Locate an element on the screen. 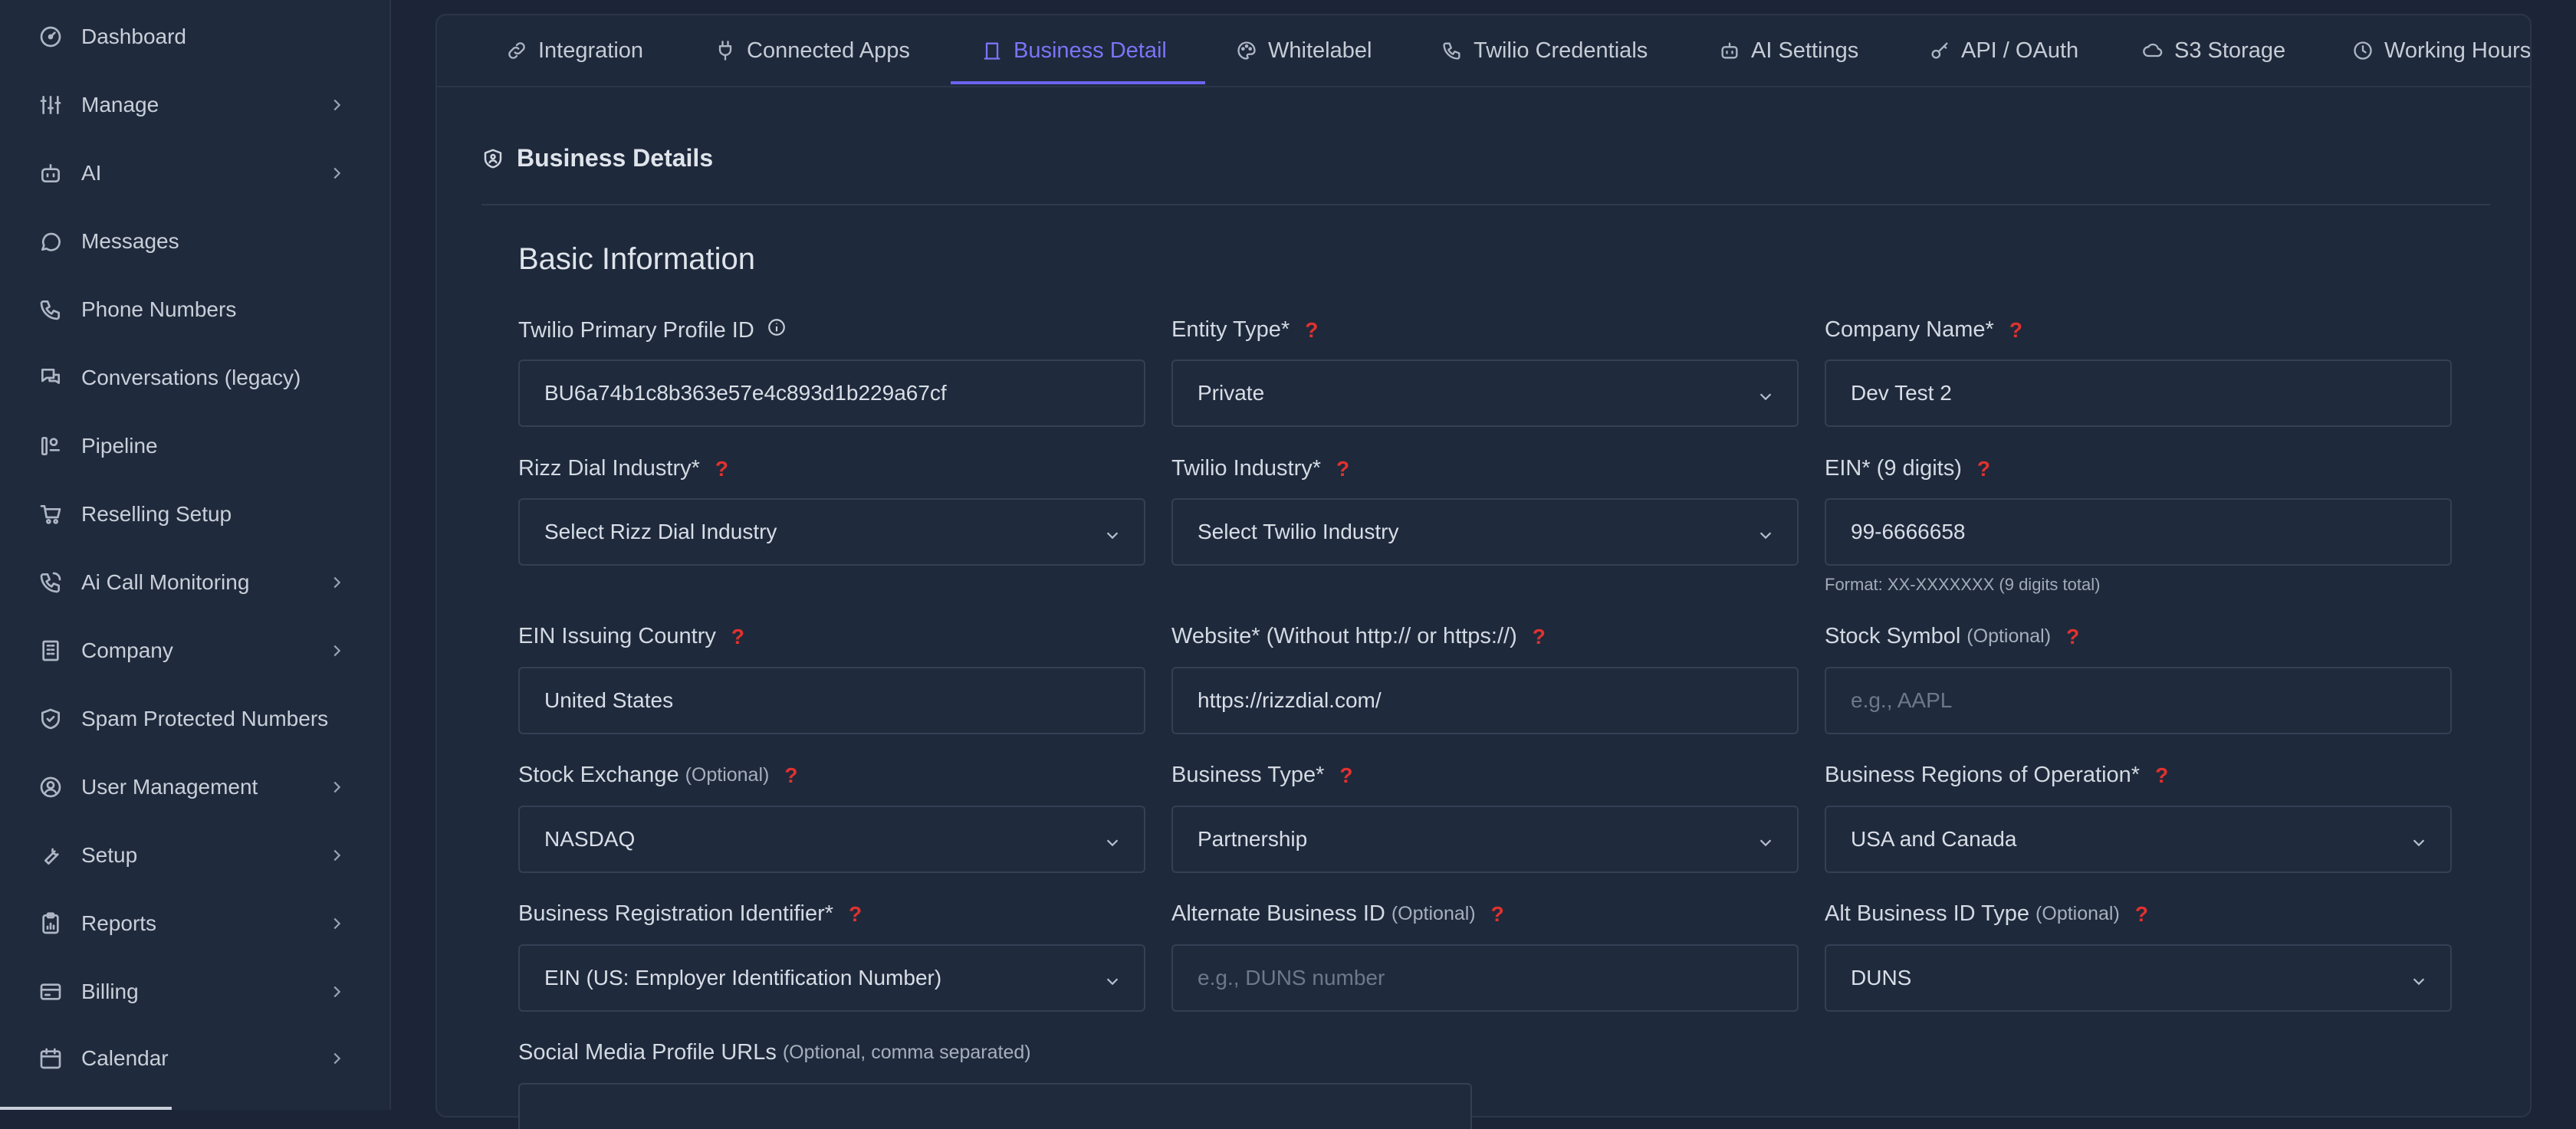 The image size is (2576, 1129). active-tab-indicator is located at coordinates (1078, 82).